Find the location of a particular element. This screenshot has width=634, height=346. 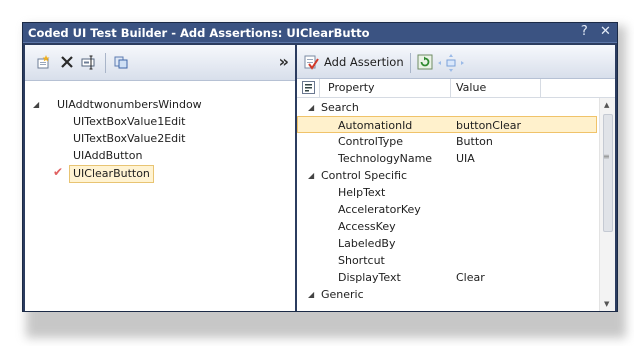

tree-node-label: UITextBoxValue2Edit is located at coordinates (129, 138).